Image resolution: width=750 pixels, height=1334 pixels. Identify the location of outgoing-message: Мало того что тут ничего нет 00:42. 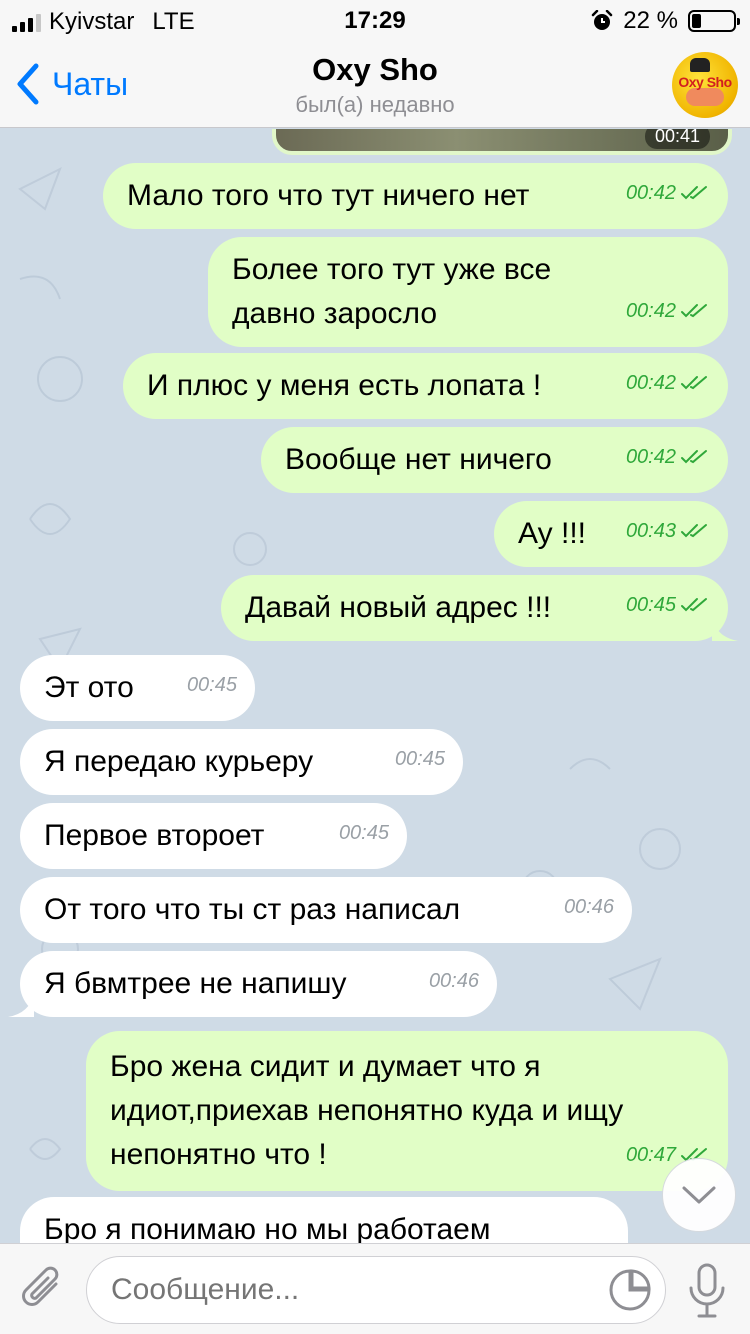
(415, 196).